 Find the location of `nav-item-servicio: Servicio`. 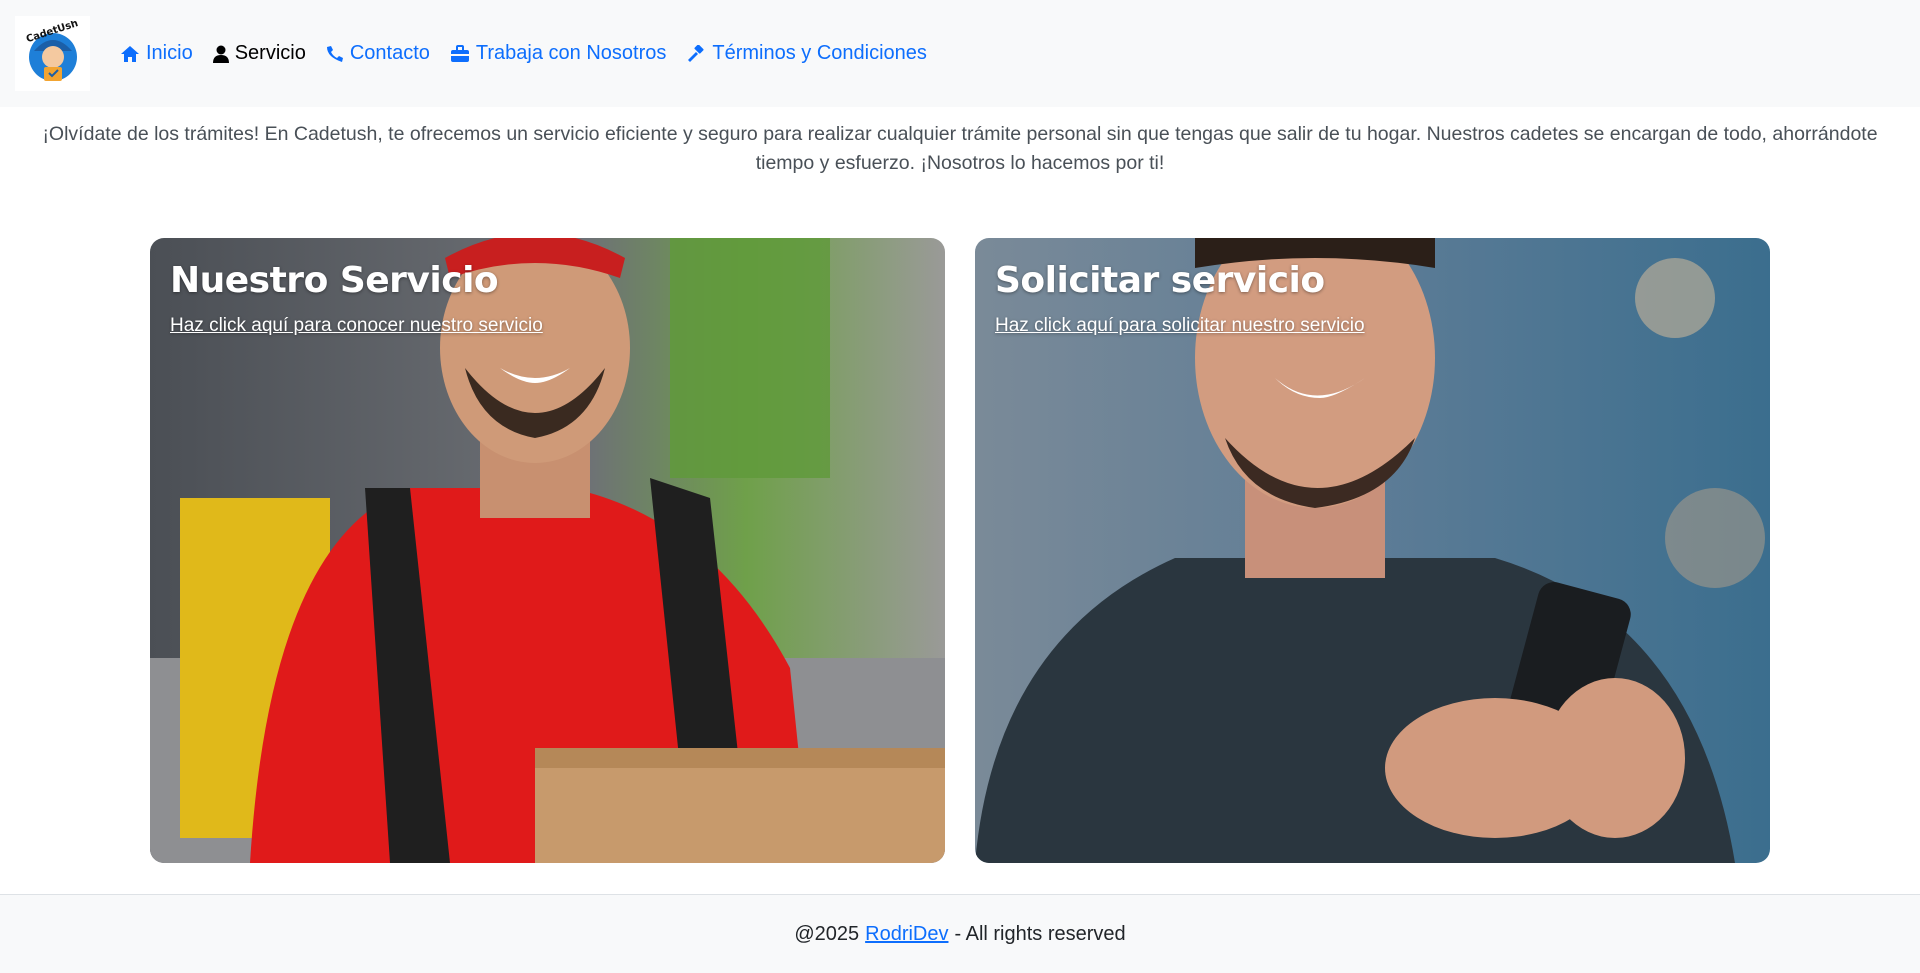

nav-item-servicio: Servicio is located at coordinates (259, 53).